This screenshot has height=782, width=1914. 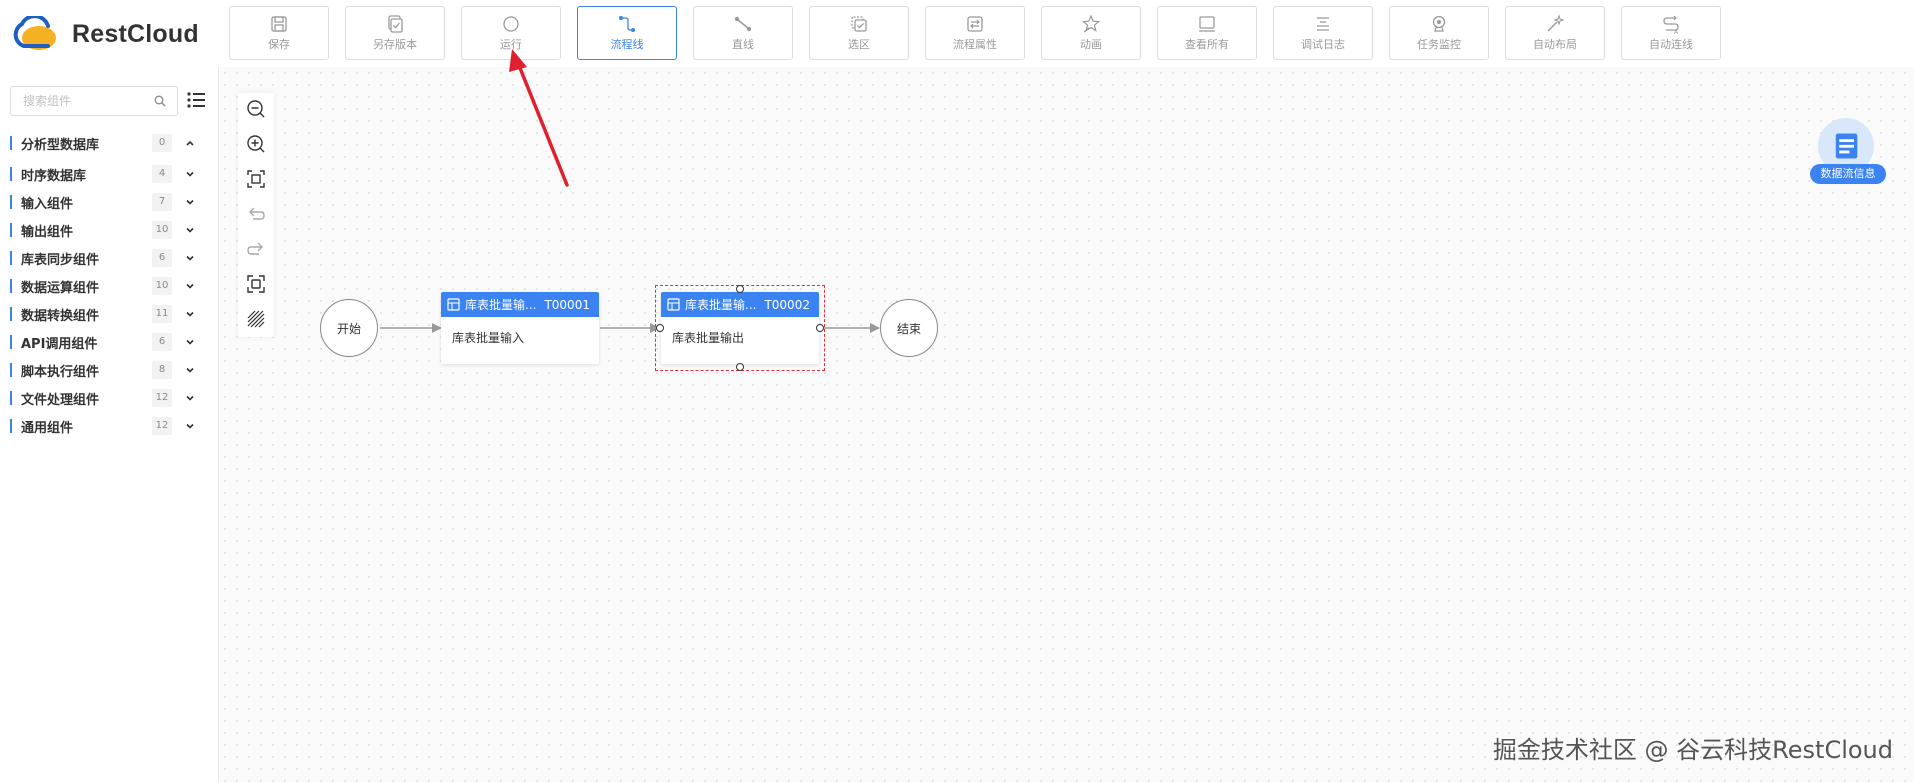 I want to click on category-label: 输入组件, so click(x=47, y=204).